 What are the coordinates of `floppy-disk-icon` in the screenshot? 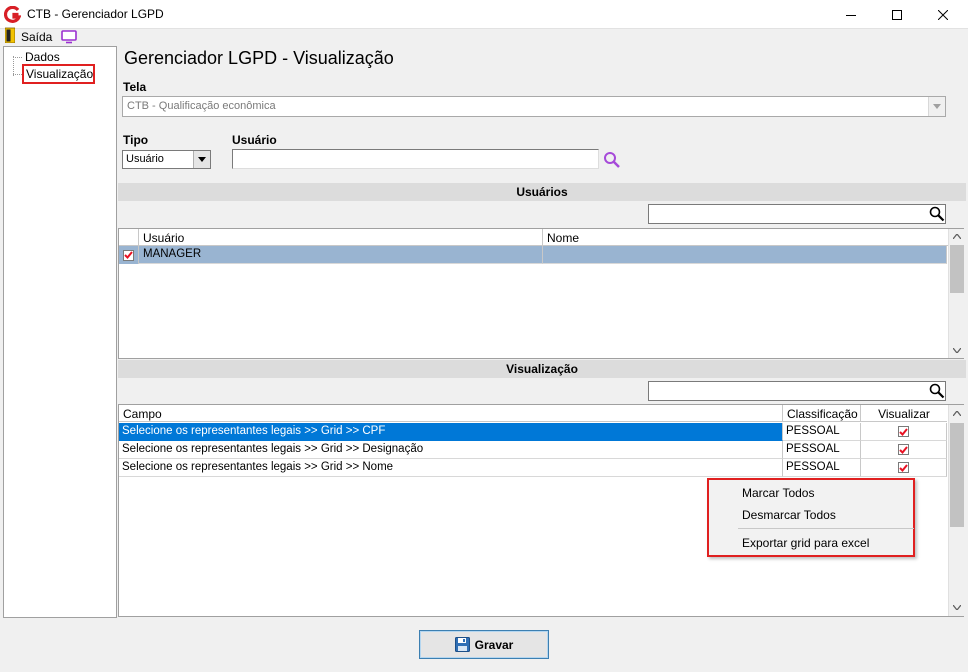 It's located at (462, 644).